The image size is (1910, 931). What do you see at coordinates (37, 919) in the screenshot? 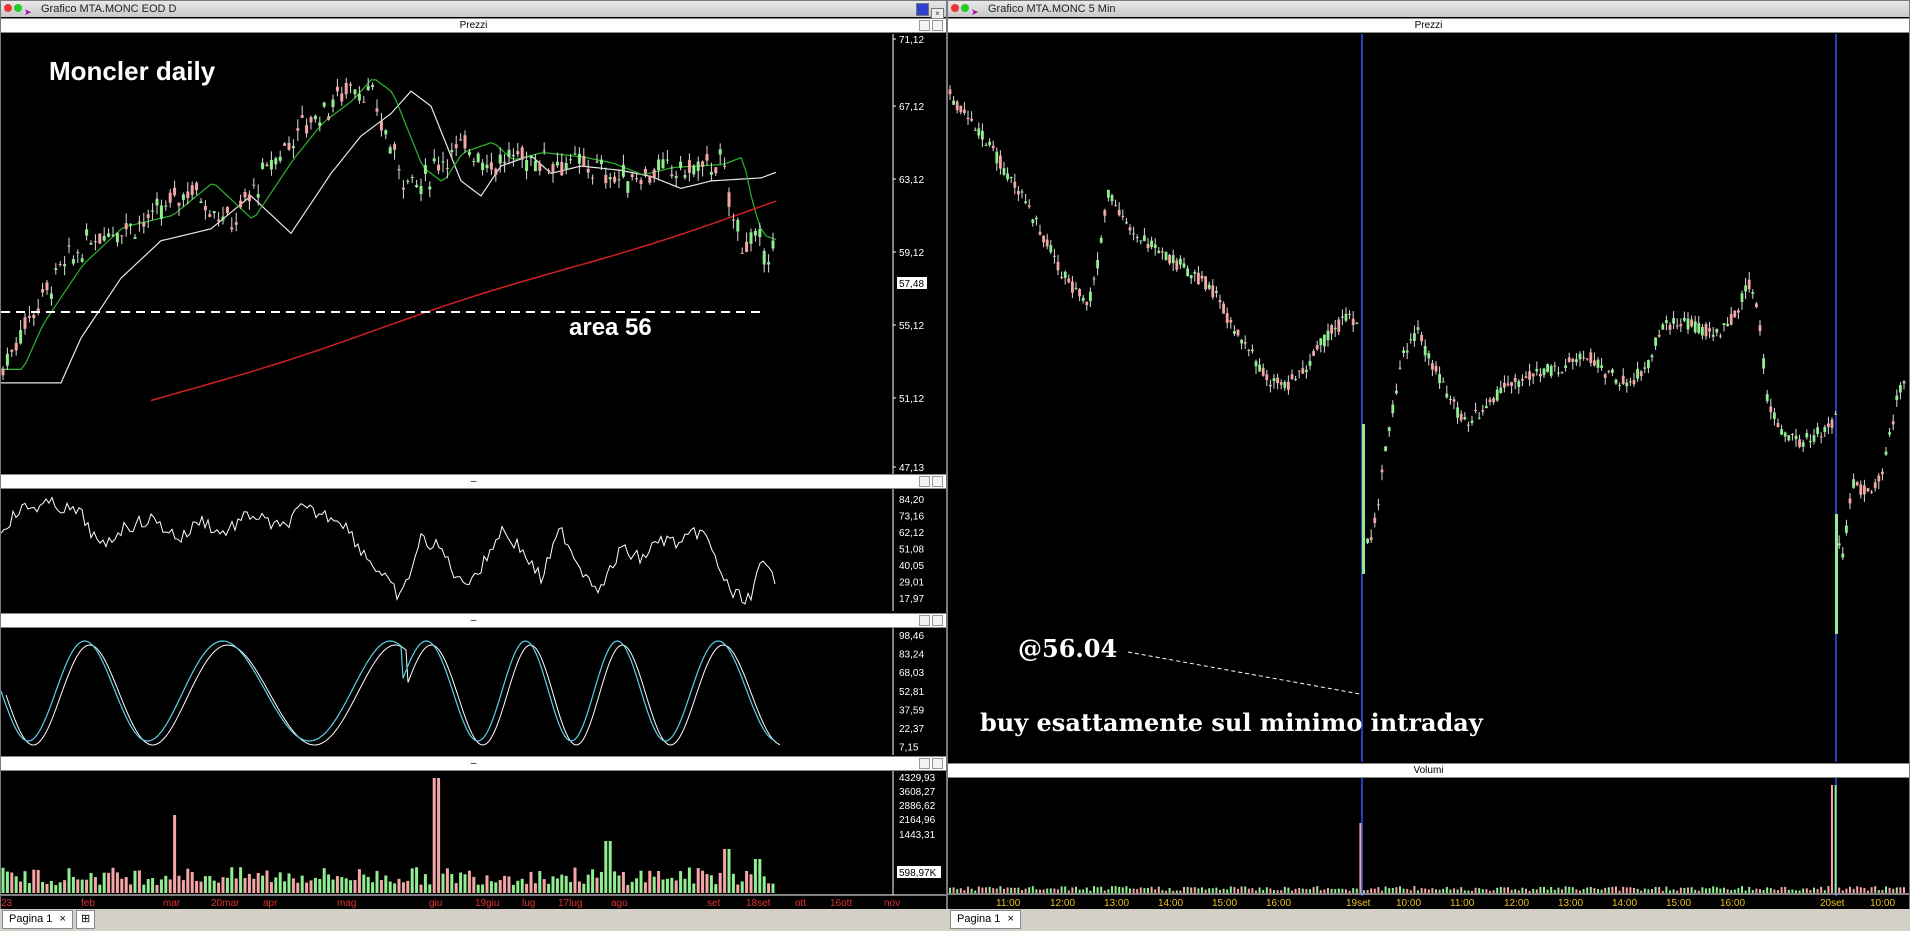
I see `tab-pagina-1-left: Pagina 1 ×` at bounding box center [37, 919].